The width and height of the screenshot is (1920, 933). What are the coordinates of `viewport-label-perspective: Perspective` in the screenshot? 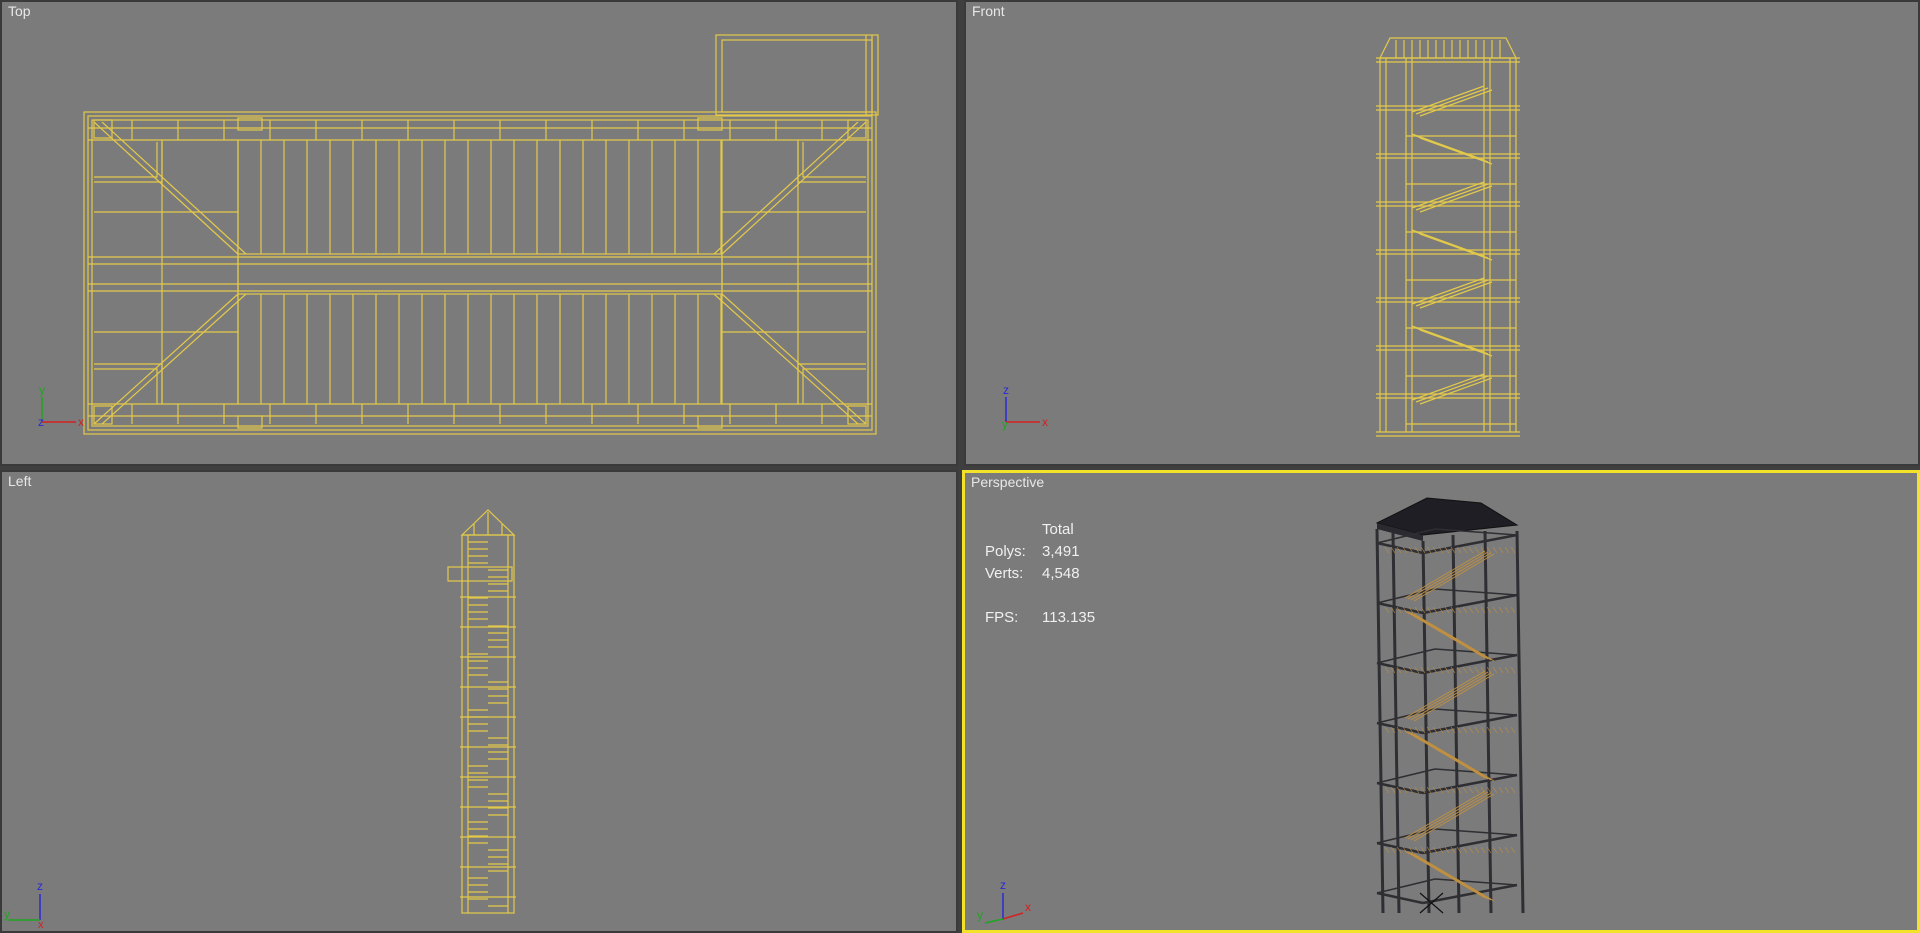 It's located at (1007, 482).